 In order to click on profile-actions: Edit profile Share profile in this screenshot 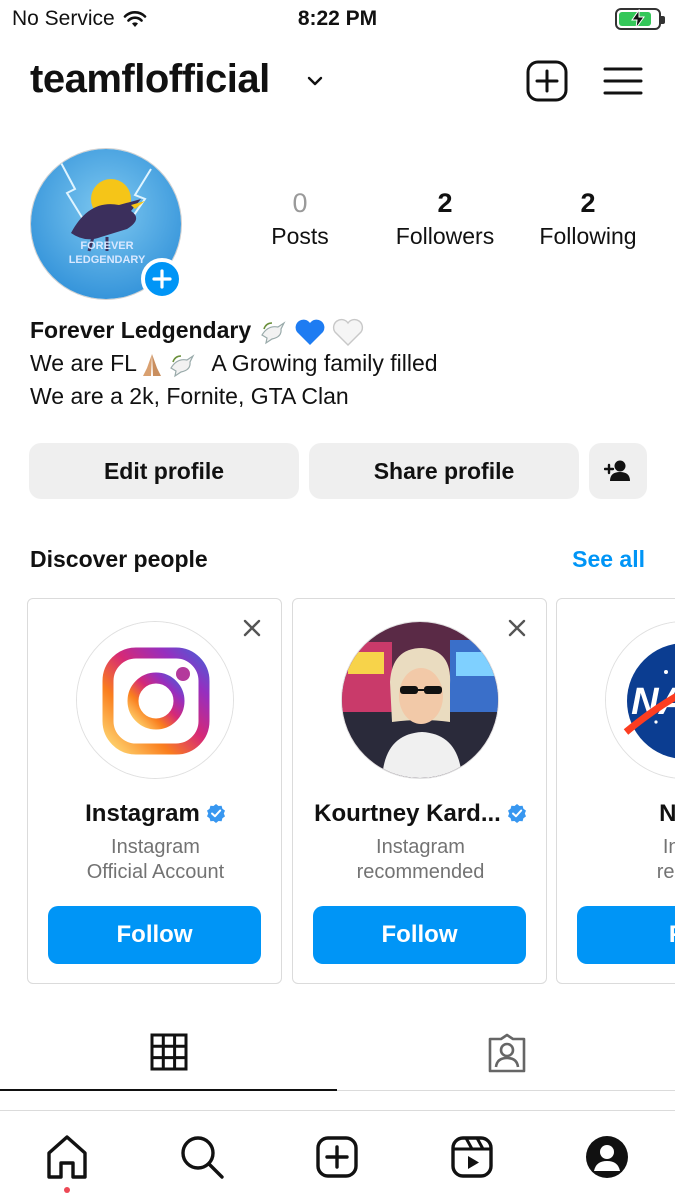, I will do `click(338, 471)`.